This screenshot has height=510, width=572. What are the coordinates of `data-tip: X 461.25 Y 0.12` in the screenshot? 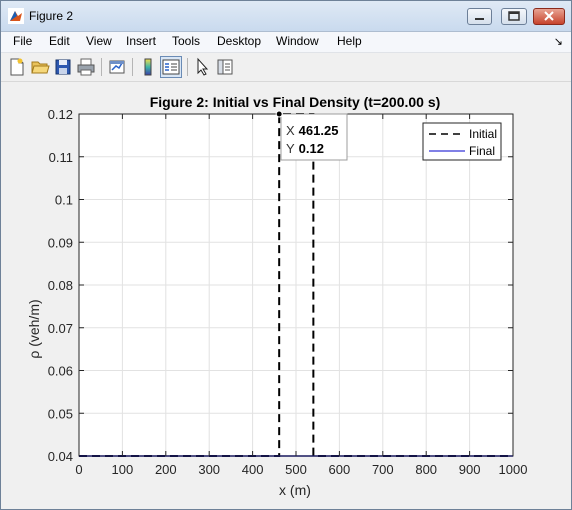 It's located at (314, 137).